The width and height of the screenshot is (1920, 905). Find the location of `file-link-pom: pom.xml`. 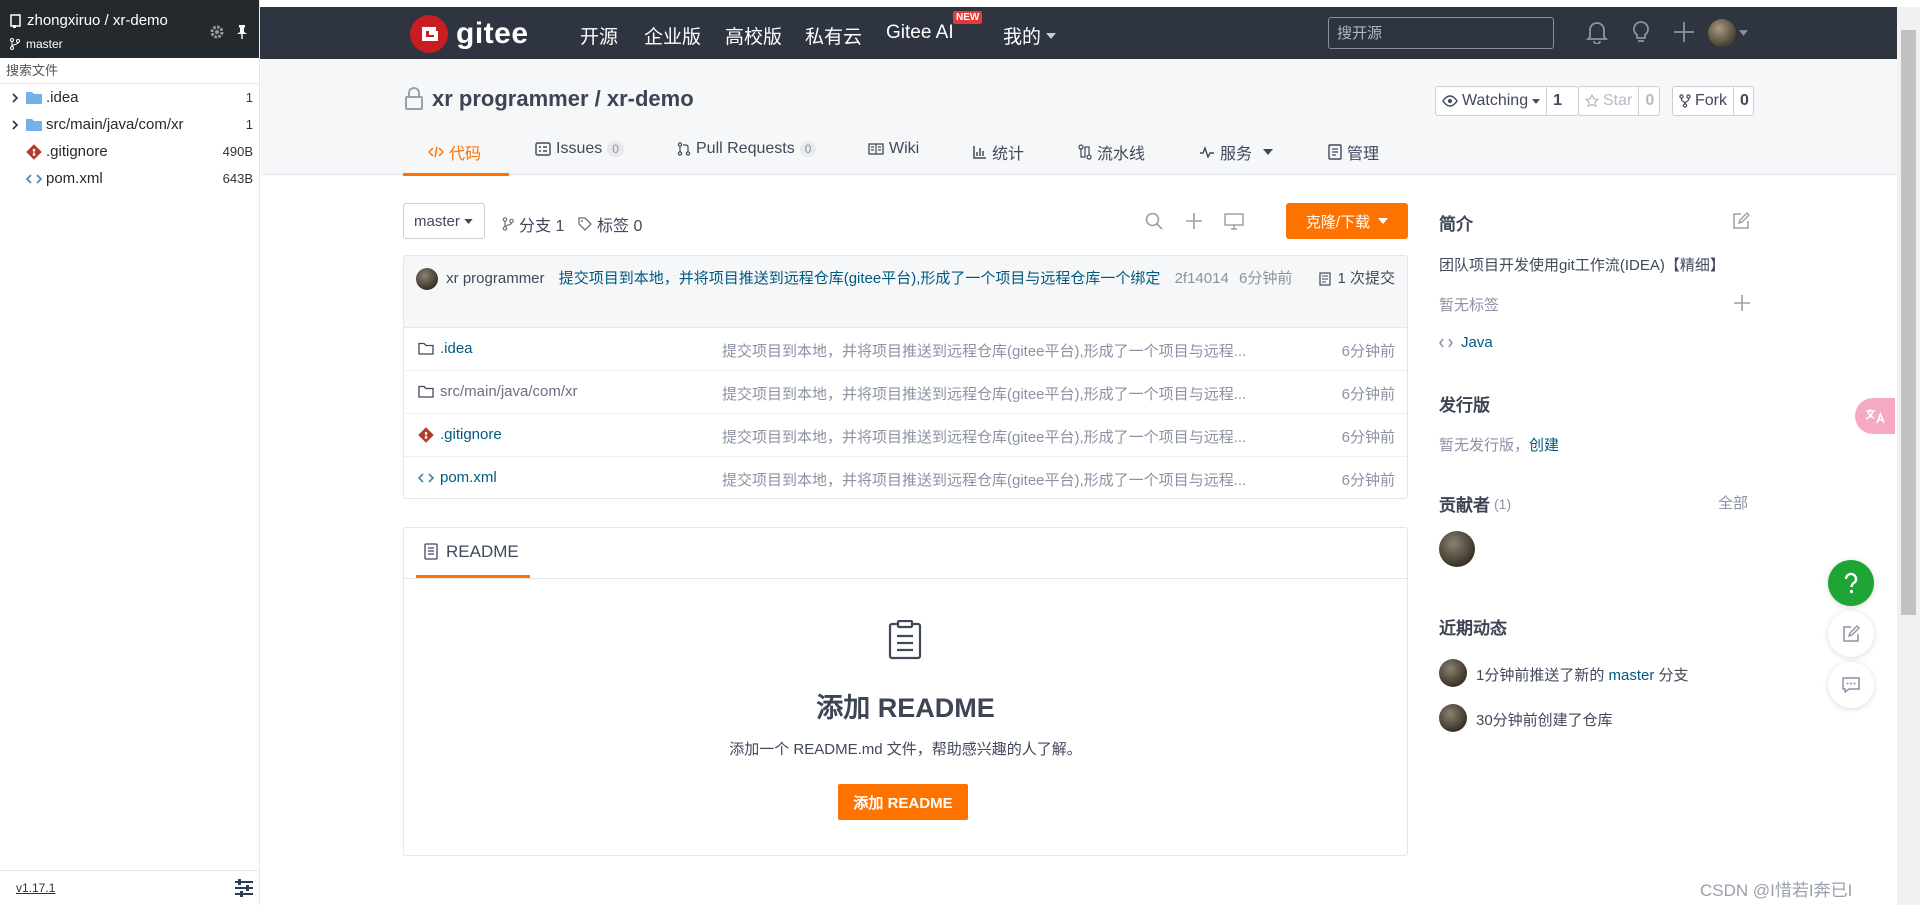

file-link-pom: pom.xml is located at coordinates (457, 477).